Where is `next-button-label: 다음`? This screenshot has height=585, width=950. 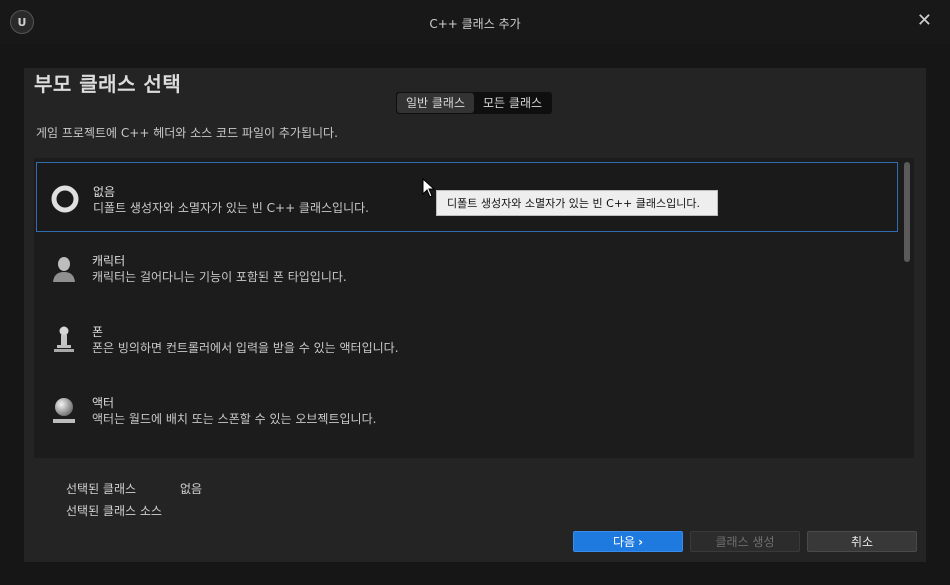
next-button-label: 다음 is located at coordinates (624, 542).